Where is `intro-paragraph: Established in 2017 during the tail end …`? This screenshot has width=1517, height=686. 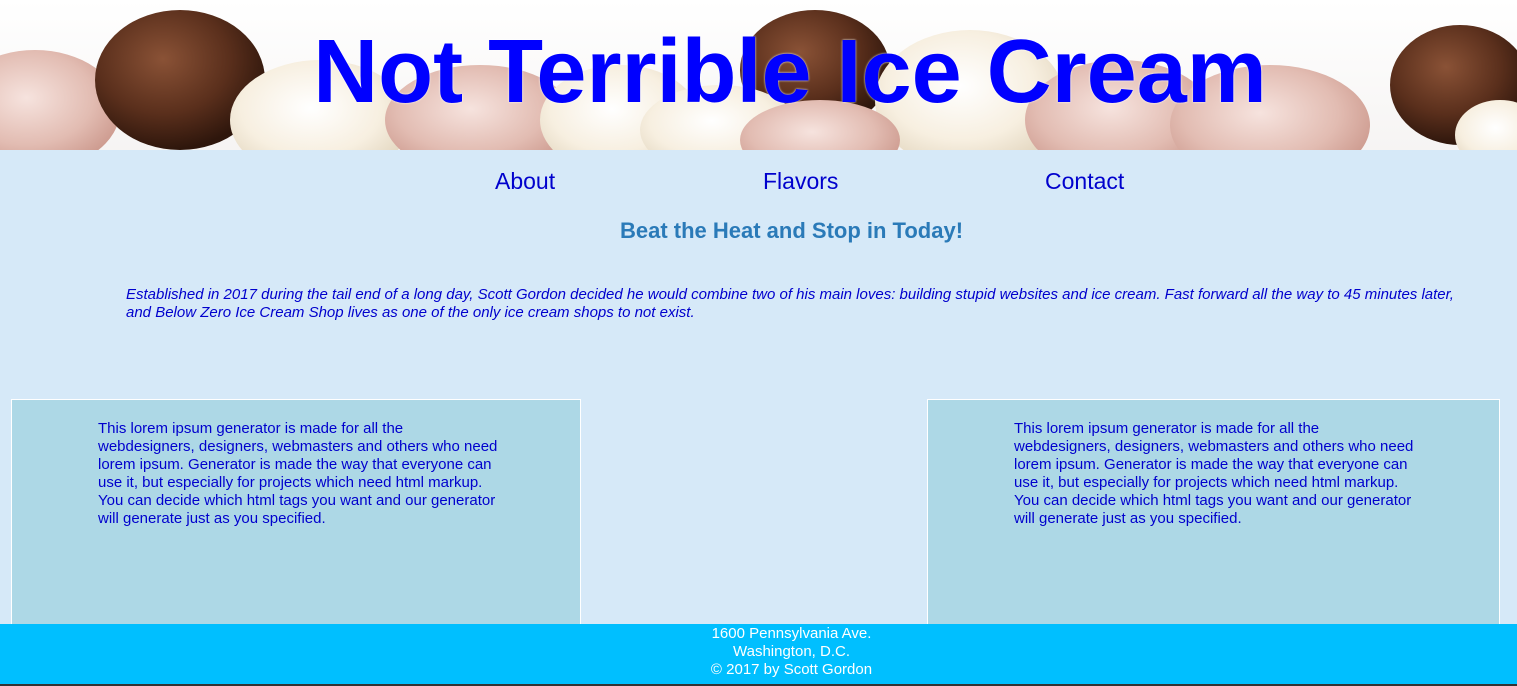
intro-paragraph: Established in 2017 during the tail end … is located at coordinates (790, 303).